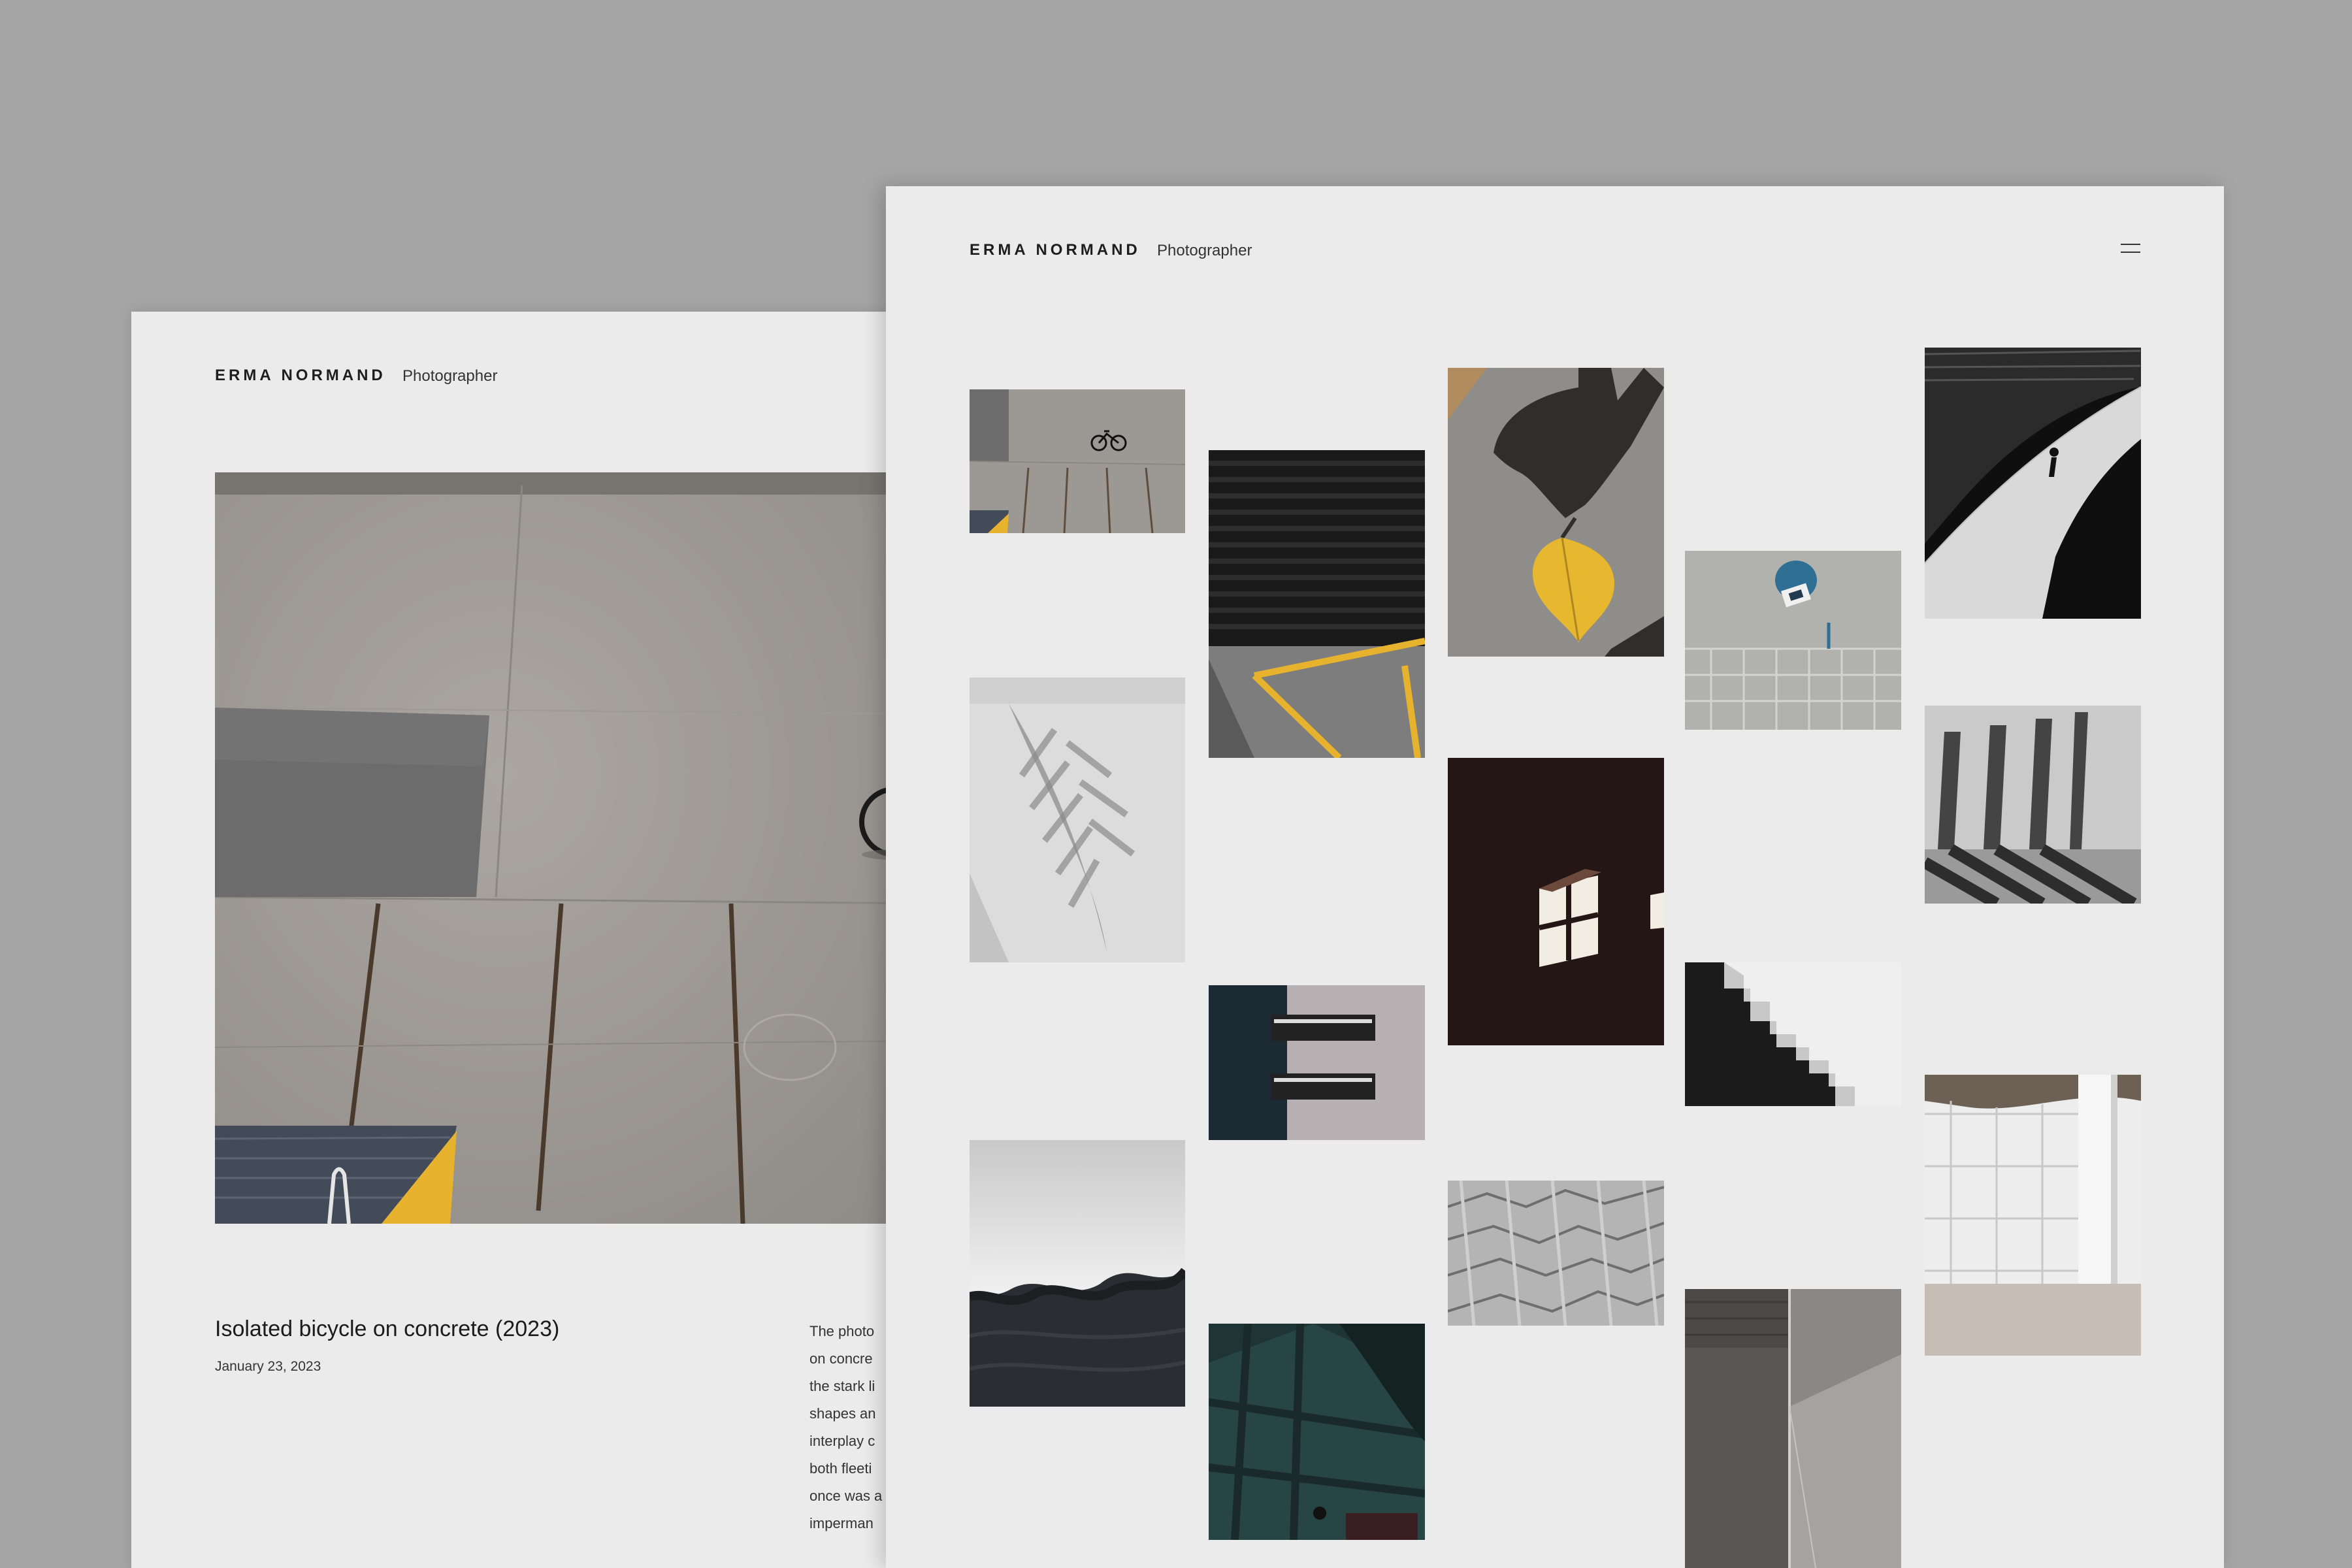 Image resolution: width=2352 pixels, height=1568 pixels. Describe the element at coordinates (1077, 461) in the screenshot. I see `gallery-thumb-bicycle` at that location.